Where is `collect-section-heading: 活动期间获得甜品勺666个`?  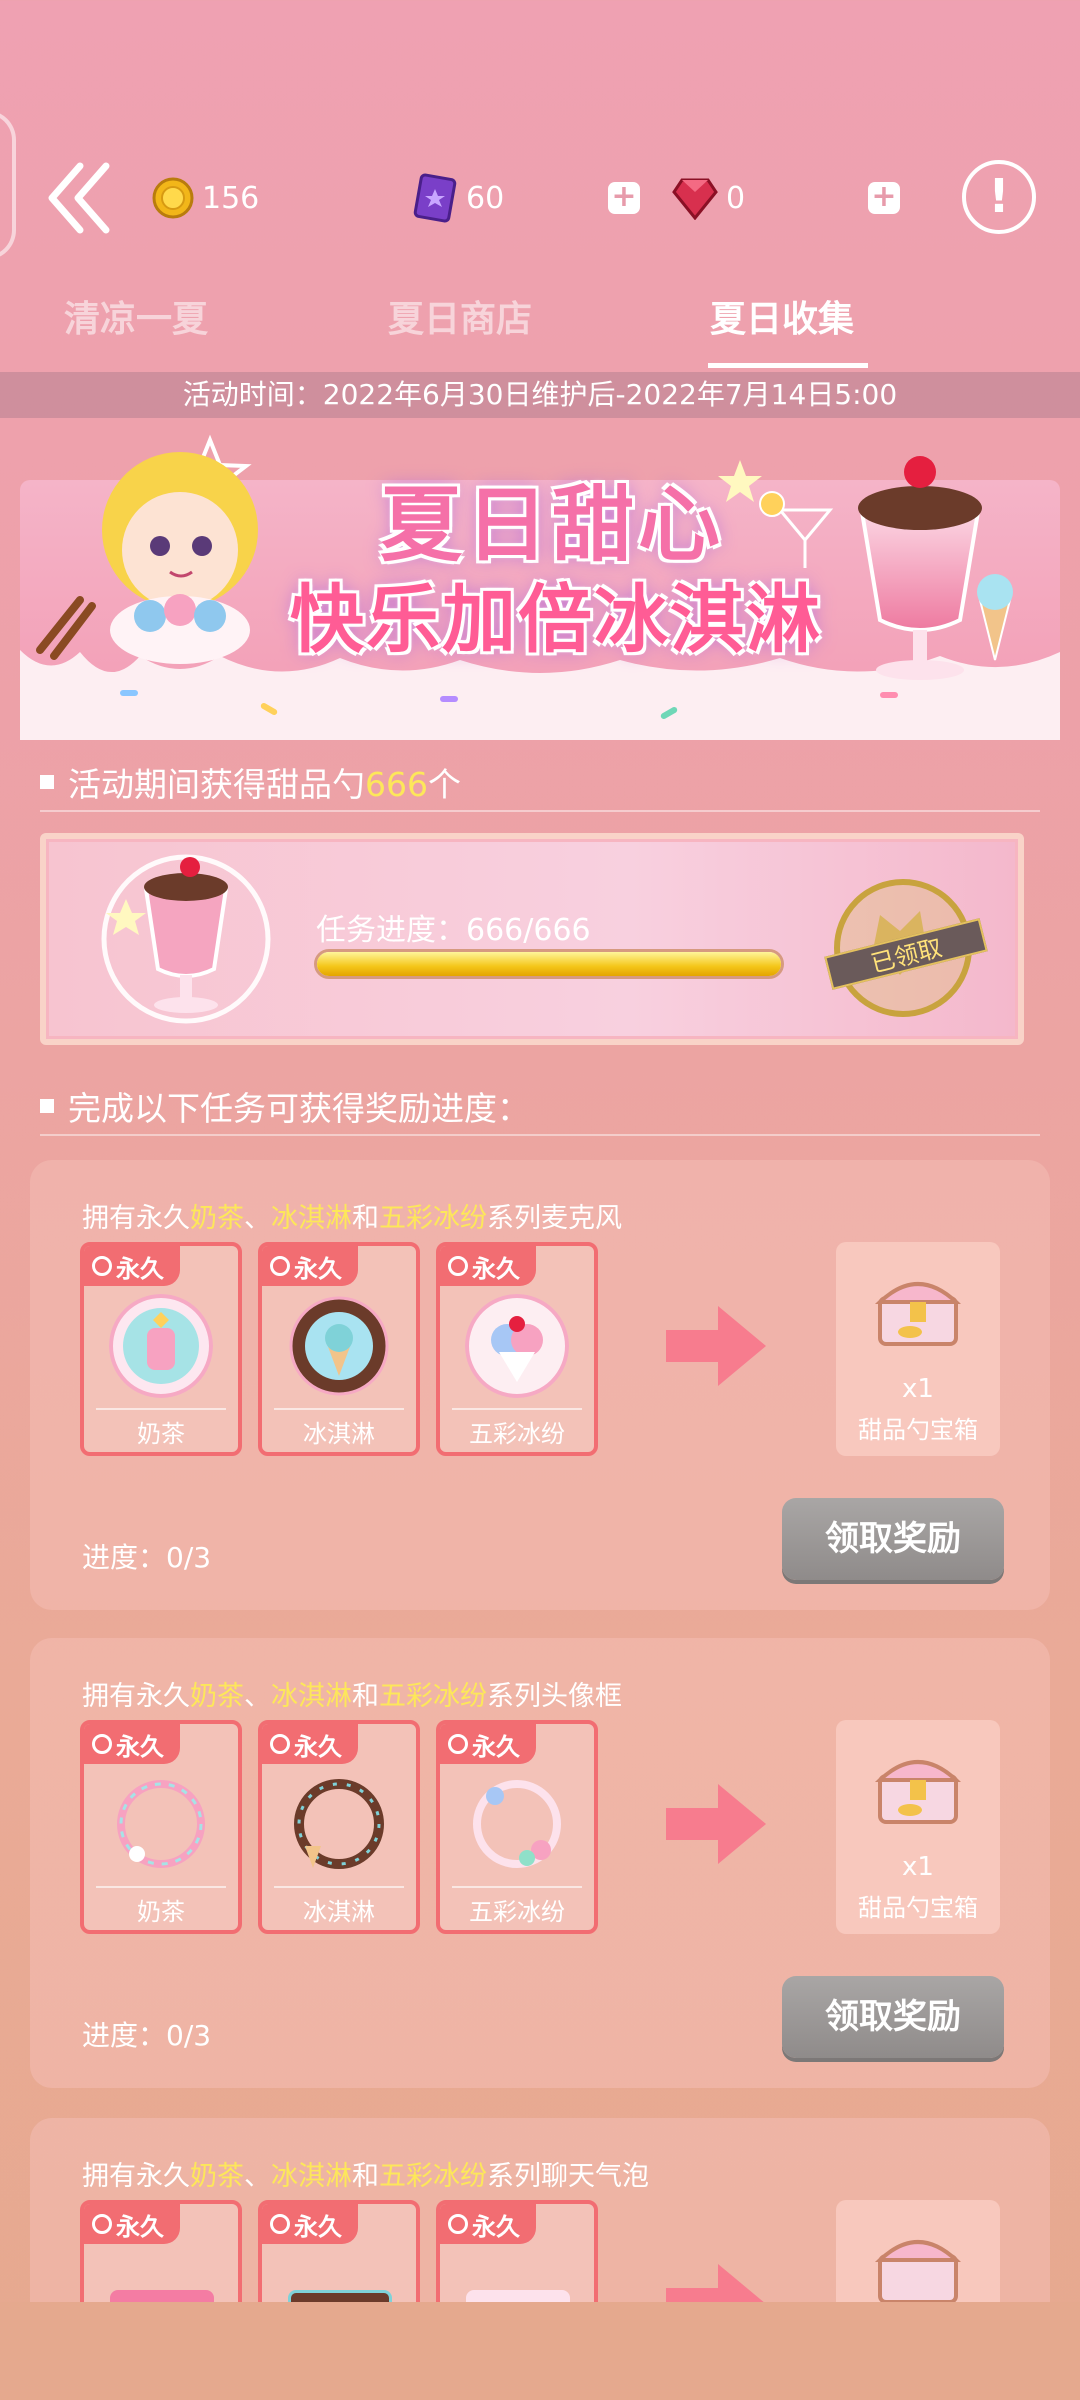
collect-section-heading: 活动期间获得甜品勺666个 is located at coordinates (250, 782).